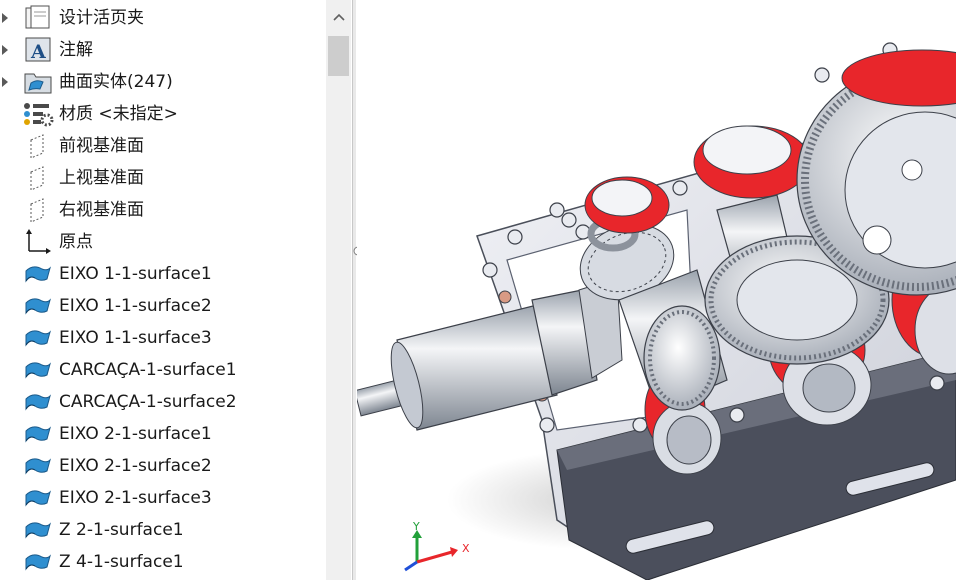 This screenshot has height=580, width=956. I want to click on tree-item: EIXO 2-1-surface3, so click(163, 498).